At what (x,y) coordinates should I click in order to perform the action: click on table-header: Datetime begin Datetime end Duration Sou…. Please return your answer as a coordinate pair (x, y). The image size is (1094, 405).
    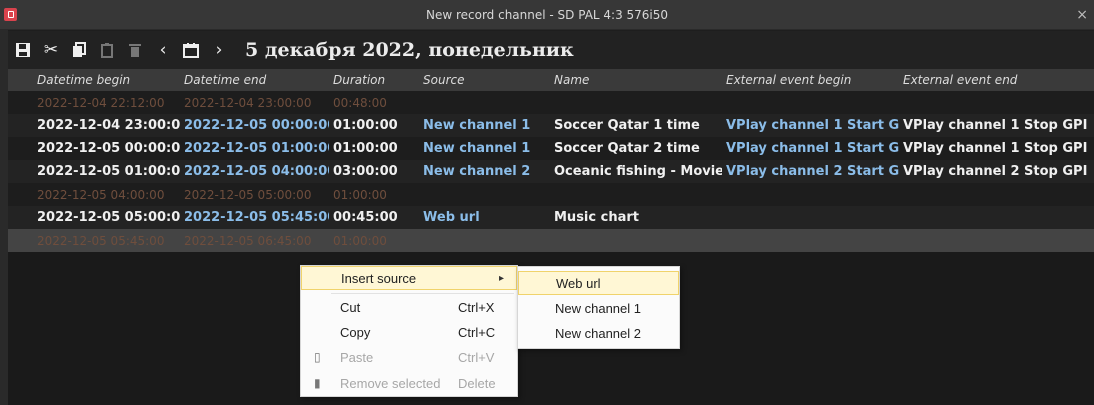
    Looking at the image, I should click on (551, 80).